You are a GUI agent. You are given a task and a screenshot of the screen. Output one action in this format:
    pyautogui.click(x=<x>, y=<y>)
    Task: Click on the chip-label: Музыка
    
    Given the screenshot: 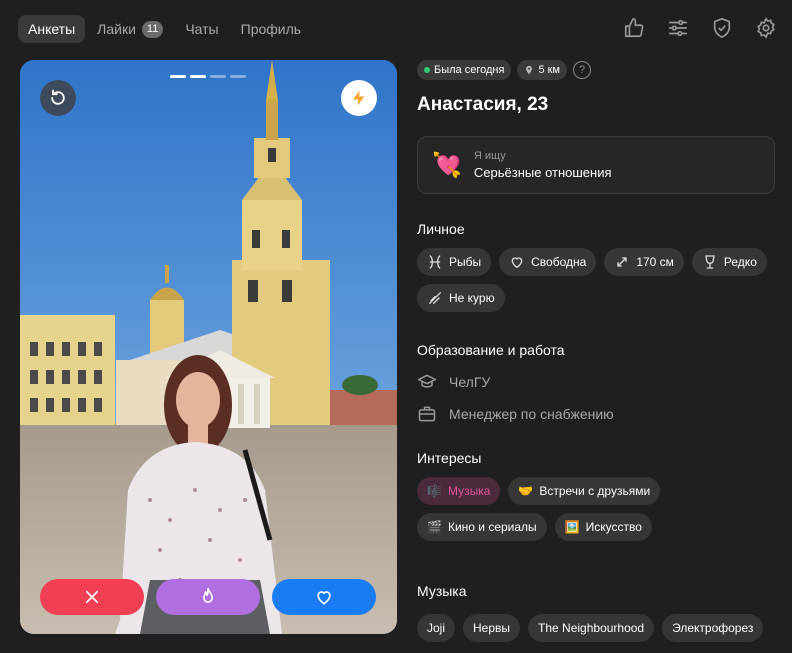 What is the action you would take?
    pyautogui.click(x=469, y=491)
    